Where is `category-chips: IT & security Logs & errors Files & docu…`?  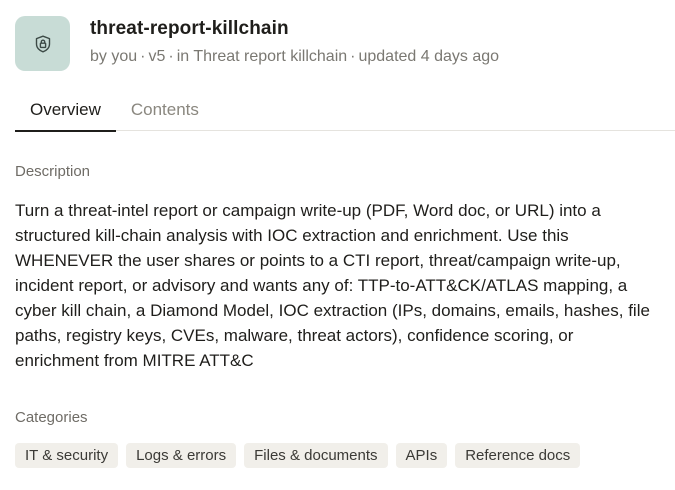
category-chips: IT & security Logs & errors Files & docu… is located at coordinates (298, 455).